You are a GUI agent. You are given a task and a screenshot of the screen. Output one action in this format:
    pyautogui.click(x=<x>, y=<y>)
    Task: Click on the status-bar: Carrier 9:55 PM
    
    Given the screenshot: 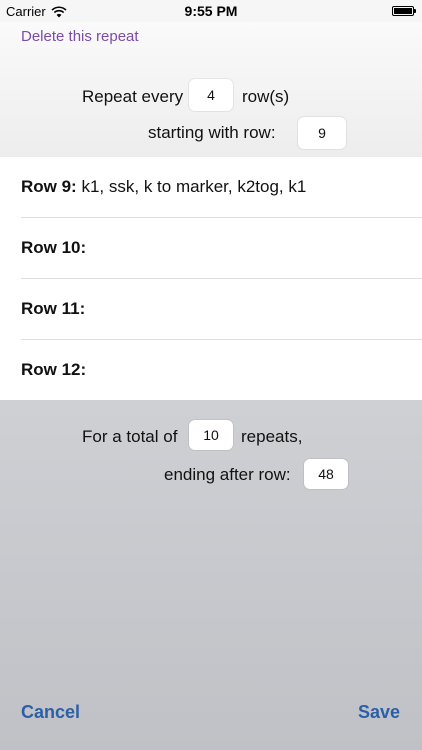 What is the action you would take?
    pyautogui.click(x=211, y=11)
    